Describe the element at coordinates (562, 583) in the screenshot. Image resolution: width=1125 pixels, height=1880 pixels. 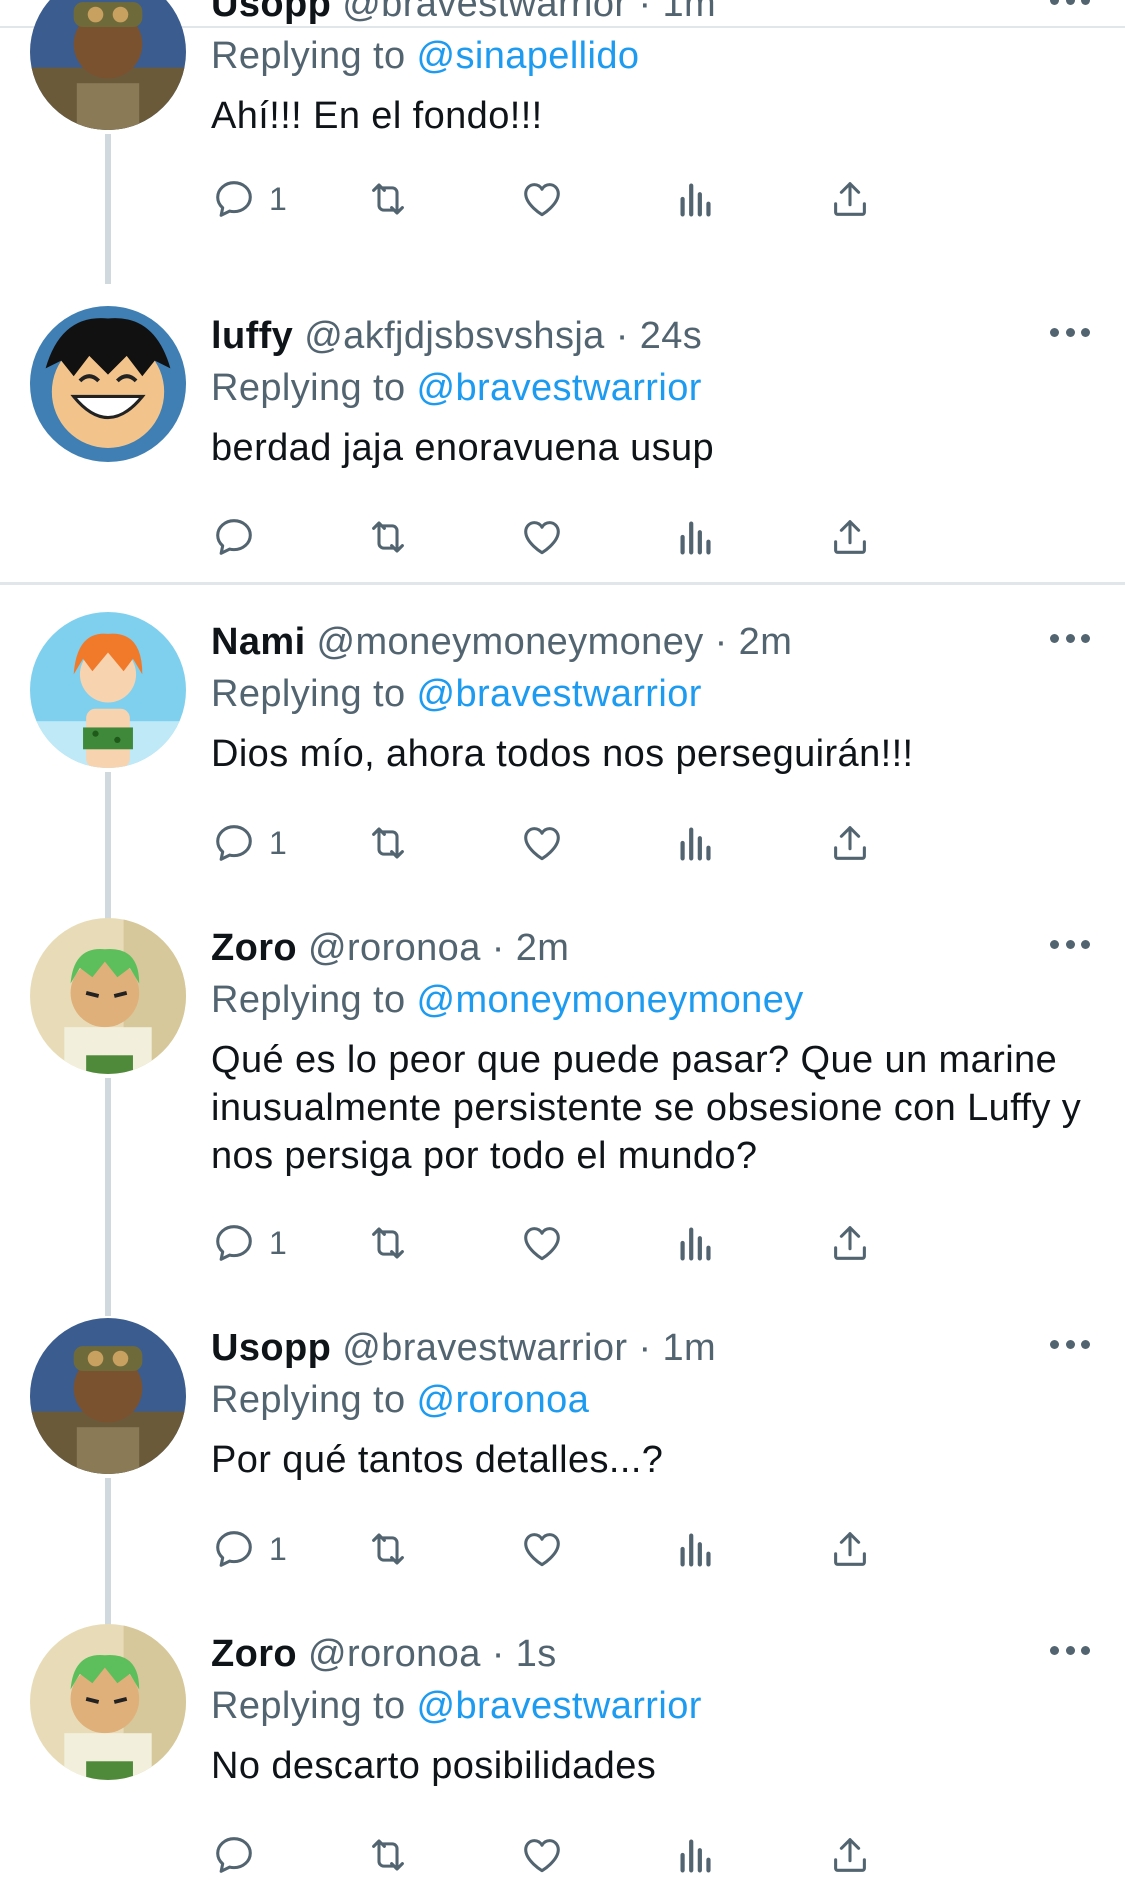
I see `conversation-divider` at that location.